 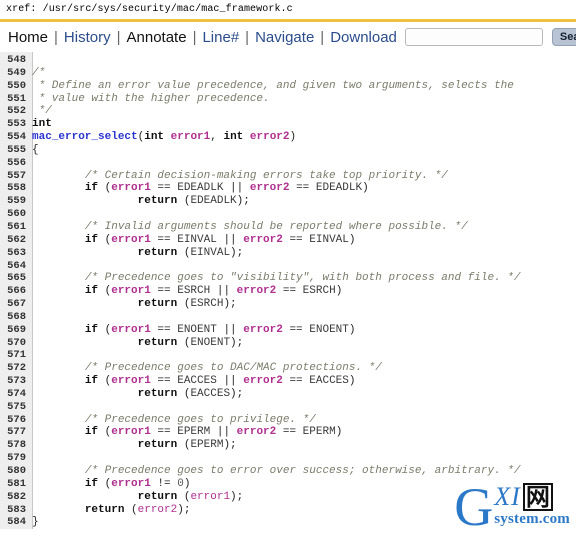 What do you see at coordinates (141, 201) in the screenshot?
I see `code-line-content: return (EDEADLK);` at bounding box center [141, 201].